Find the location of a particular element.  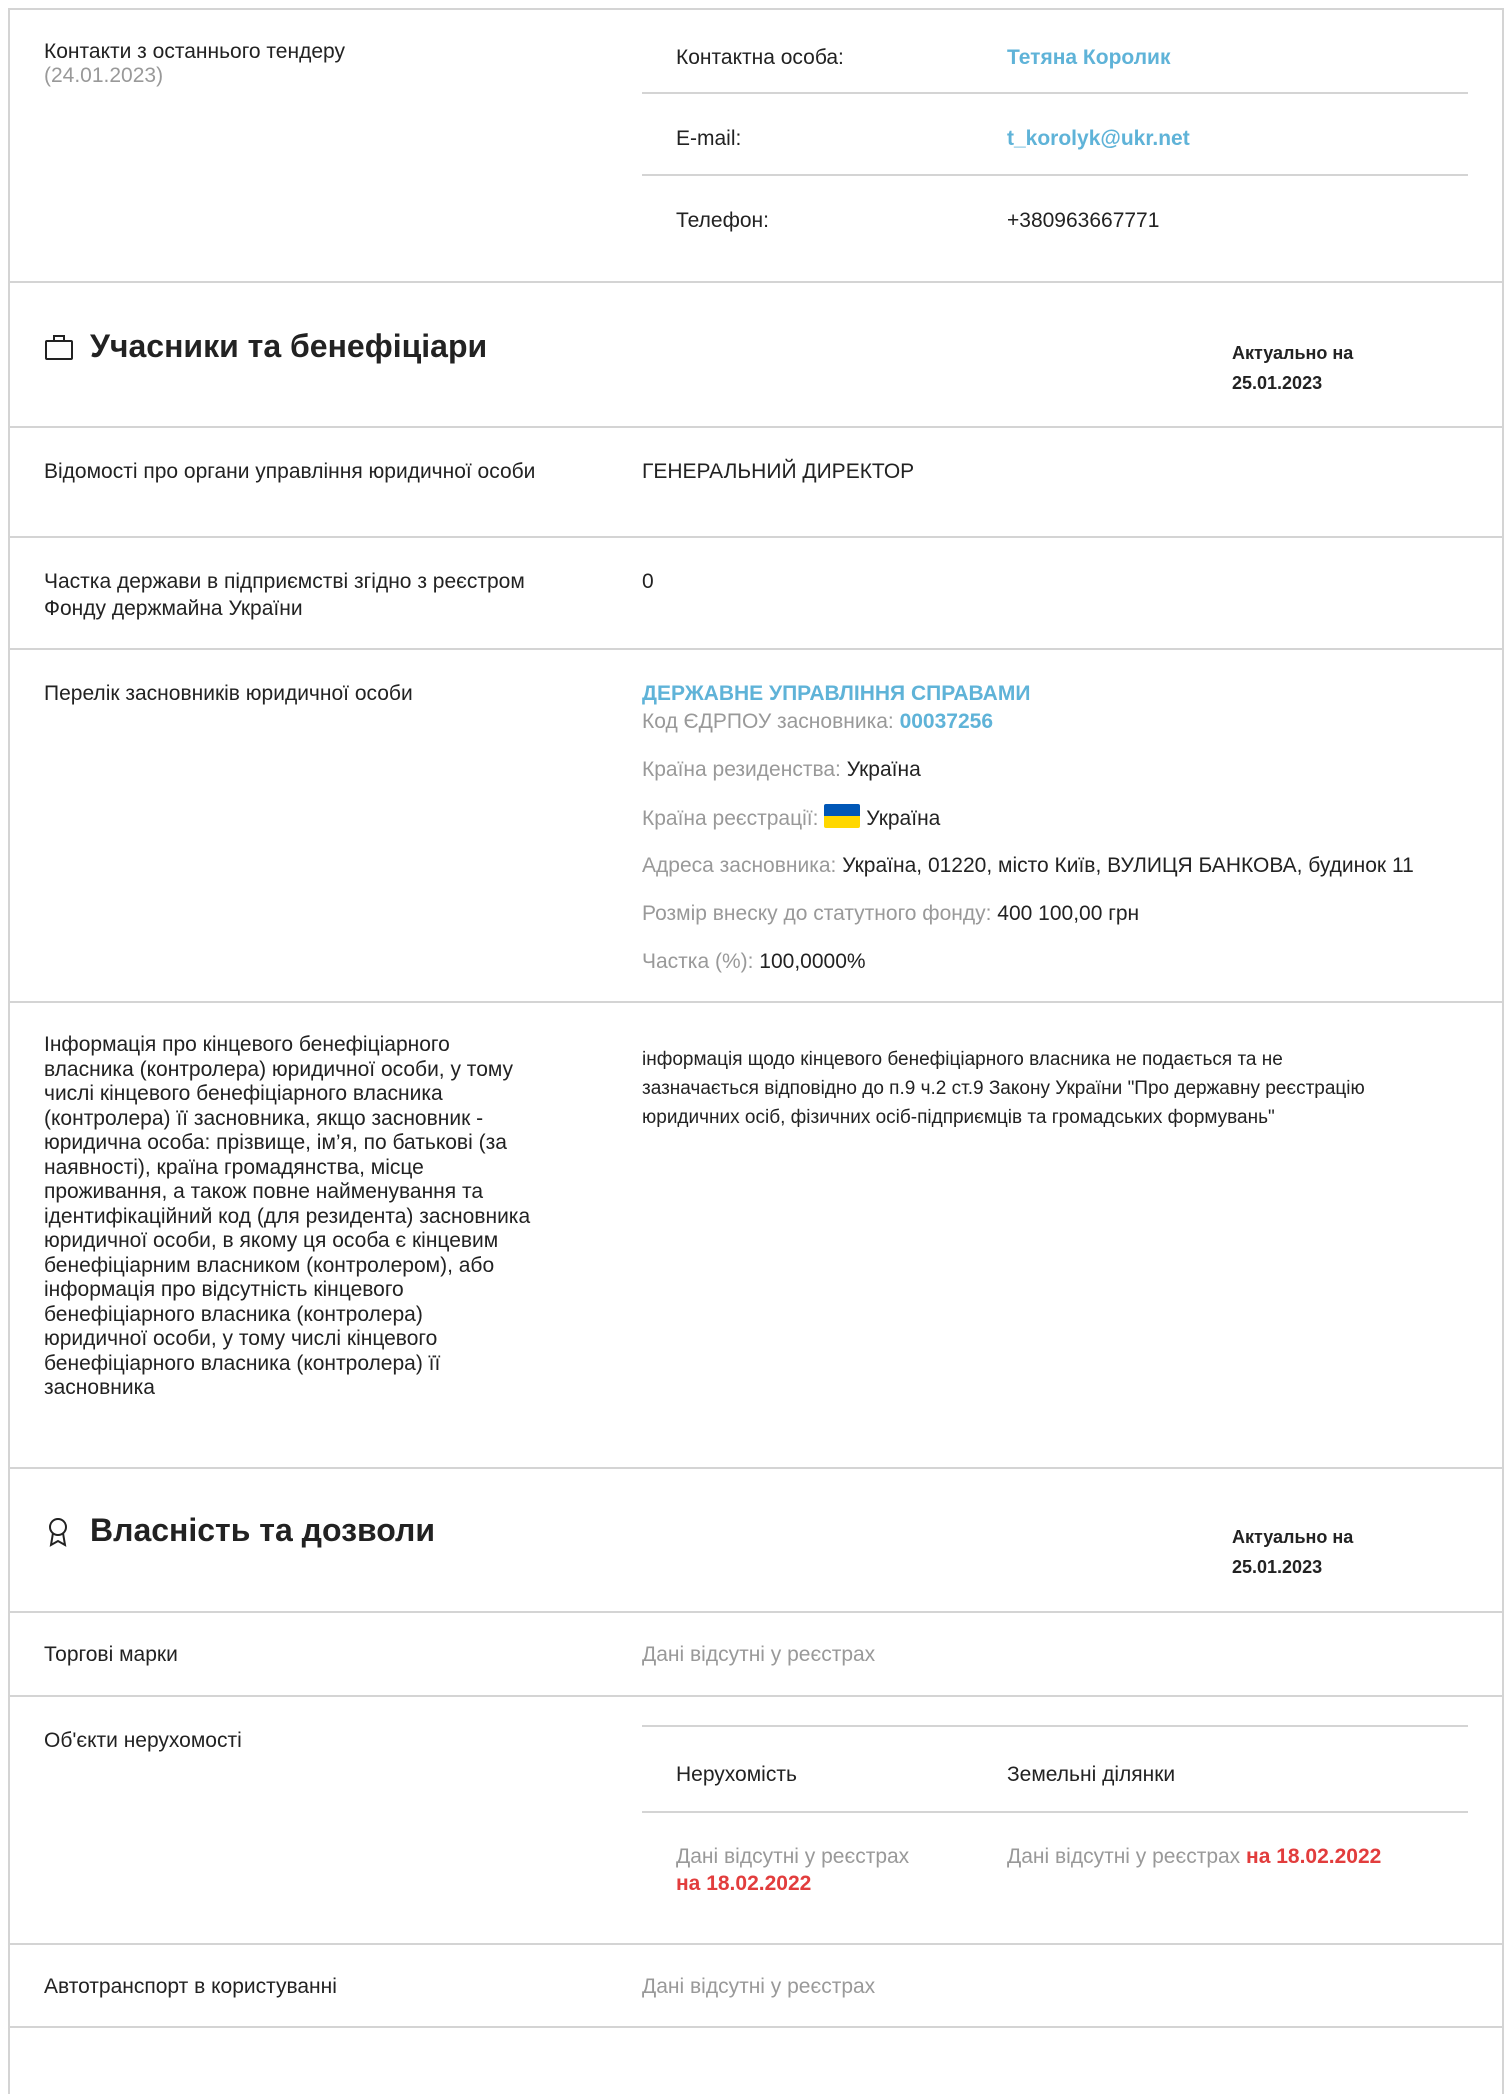

founder-code-label: Код ЄДРПОУ засновника: is located at coordinates (768, 721).